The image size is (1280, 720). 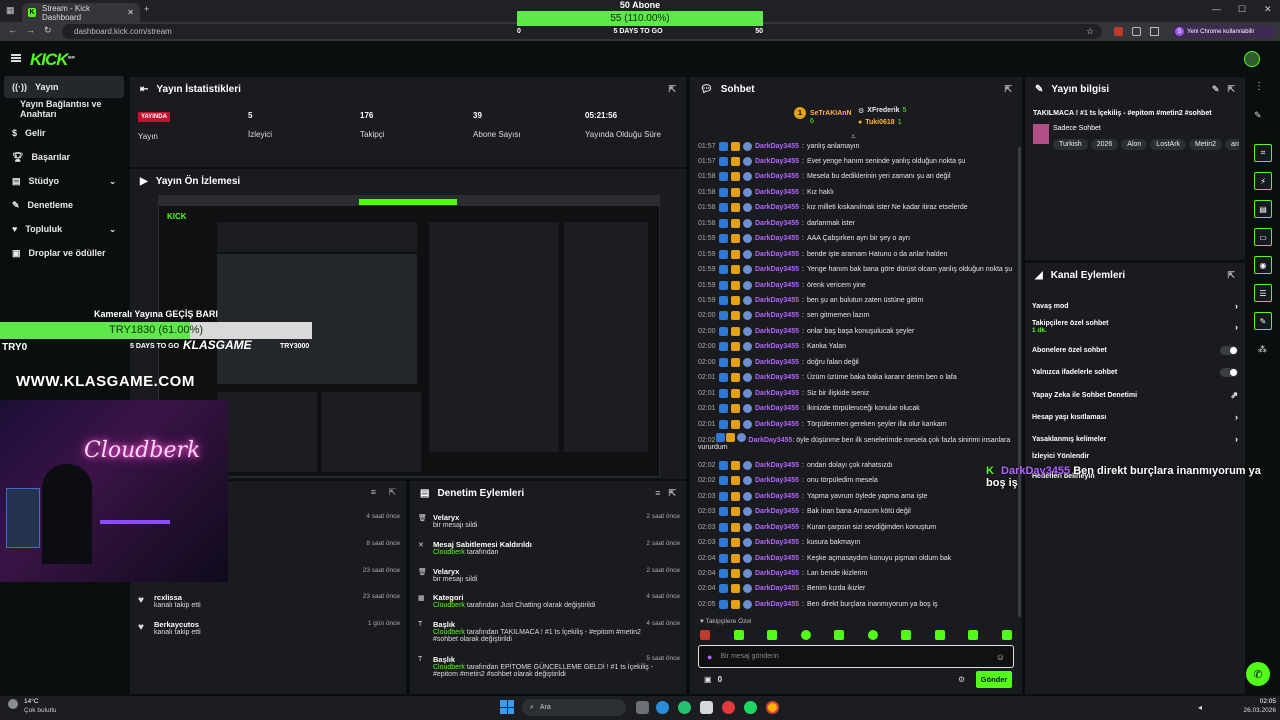 I want to click on rail-chat-icon: ▭, so click(x=1263, y=237).